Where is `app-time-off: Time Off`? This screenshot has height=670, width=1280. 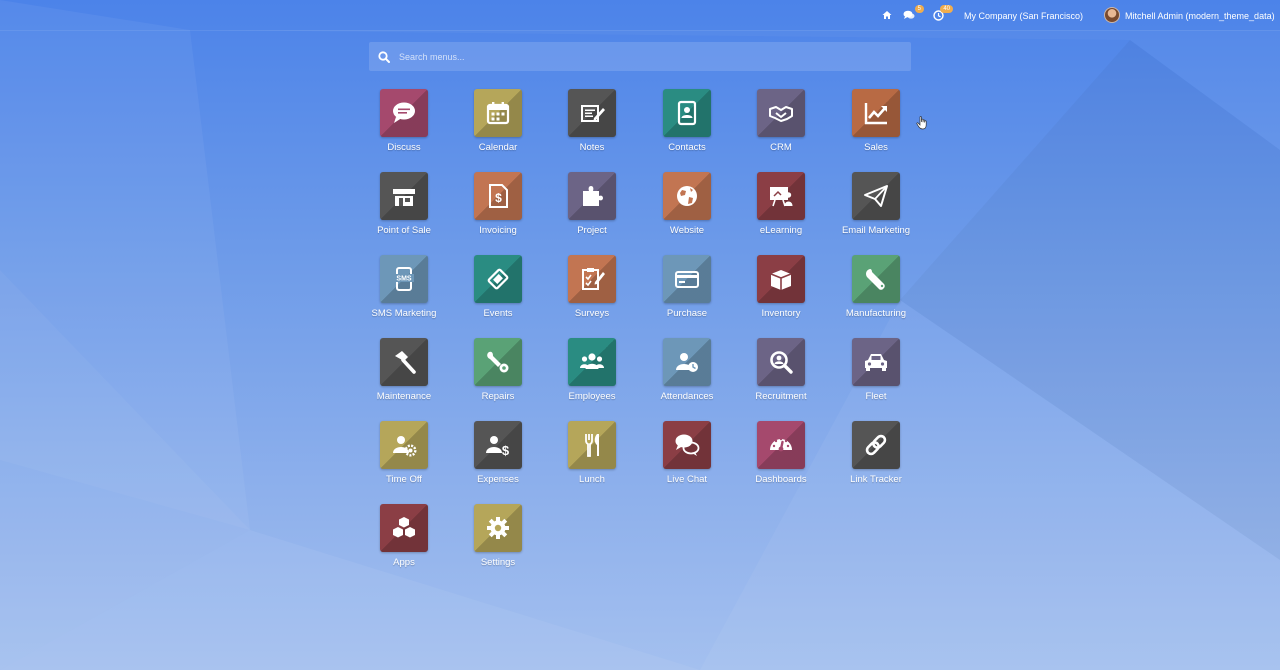 app-time-off: Time Off is located at coordinates (404, 459).